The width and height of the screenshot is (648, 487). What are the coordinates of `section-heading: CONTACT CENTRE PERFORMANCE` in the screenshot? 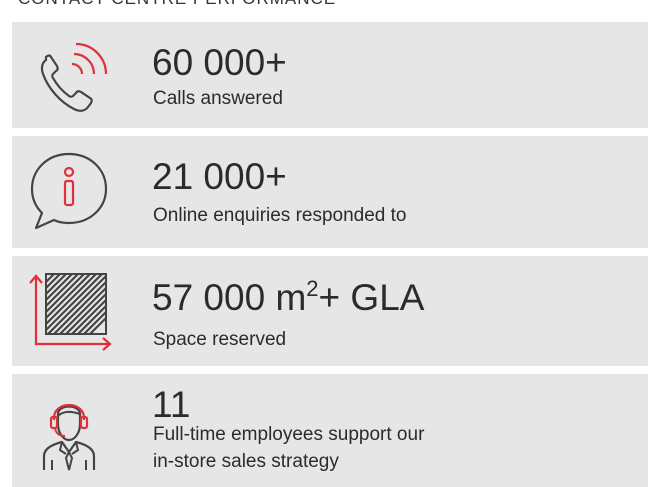 It's located at (177, 4).